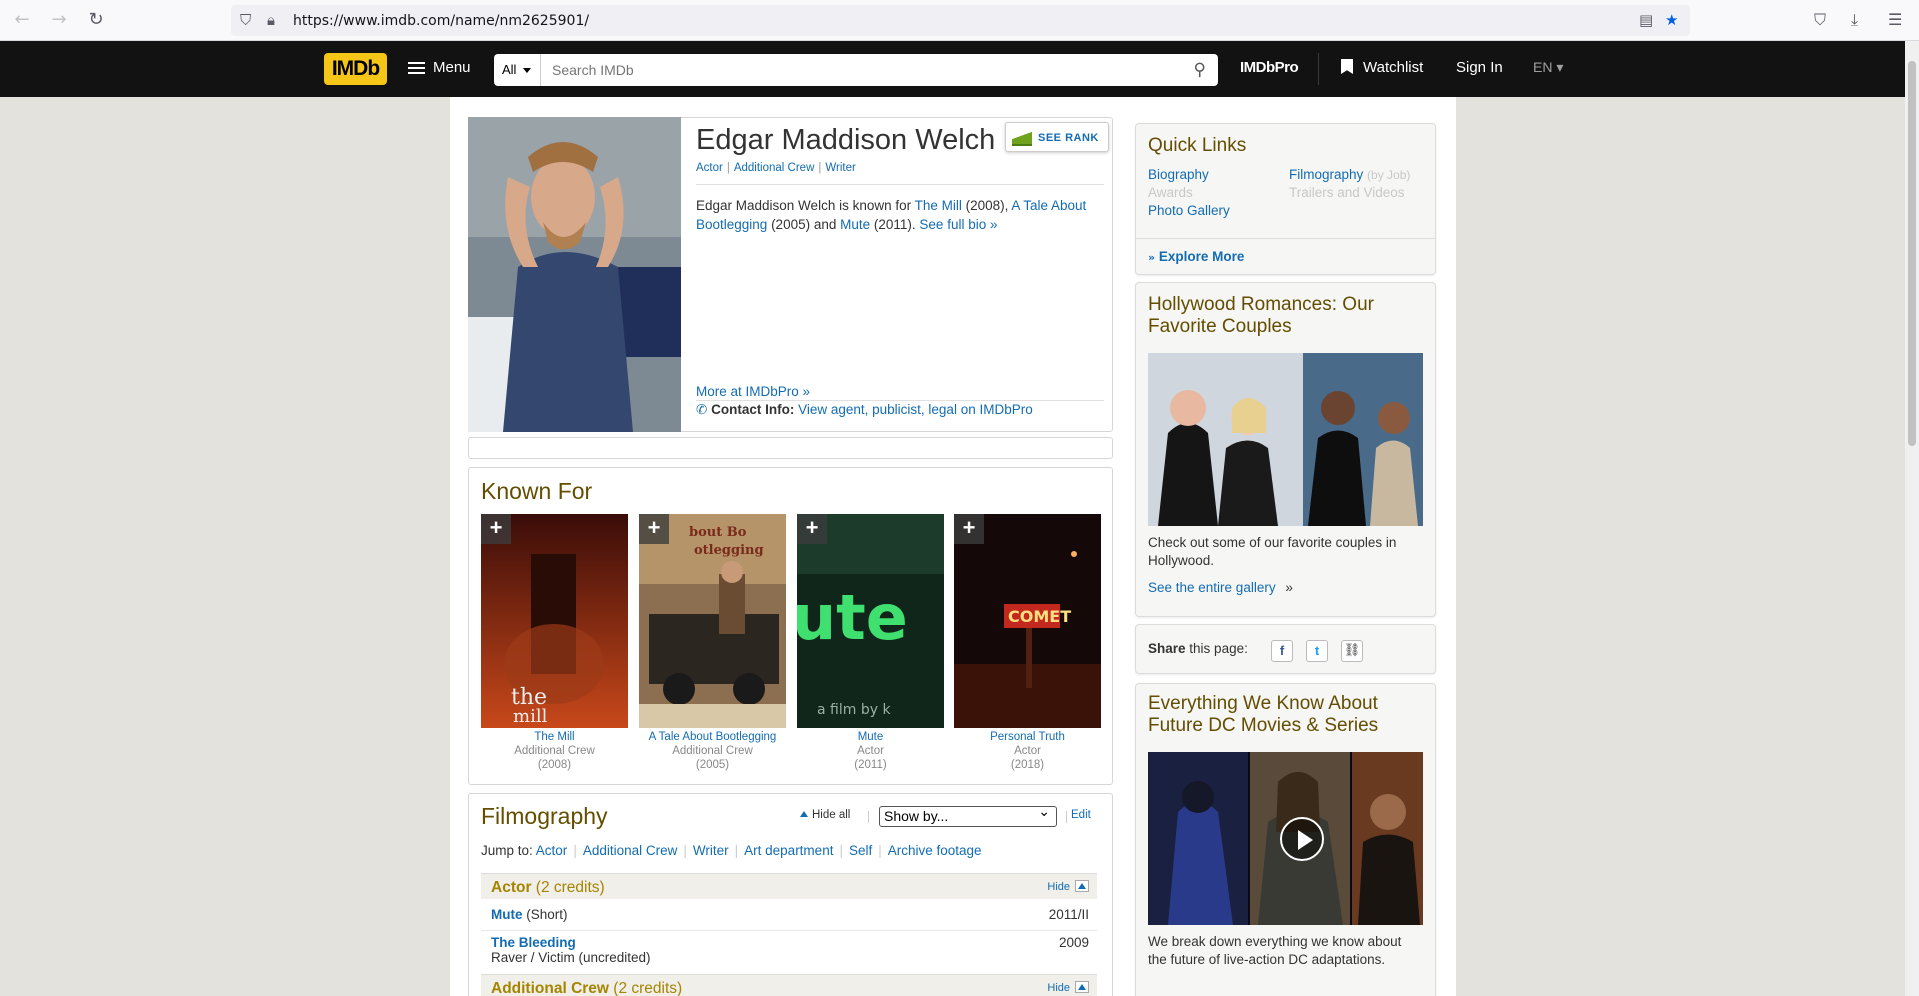 This screenshot has height=996, width=1919. Describe the element at coordinates (517, 70) in the screenshot. I see `search-category-select: All` at that location.